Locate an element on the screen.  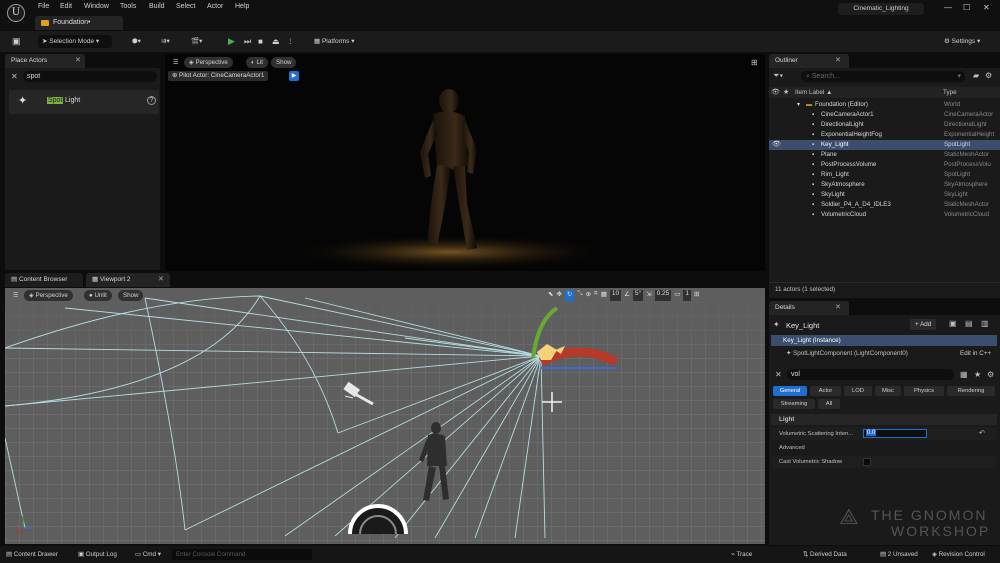
rotate-icon: ↻ is located at coordinates (569, 295).